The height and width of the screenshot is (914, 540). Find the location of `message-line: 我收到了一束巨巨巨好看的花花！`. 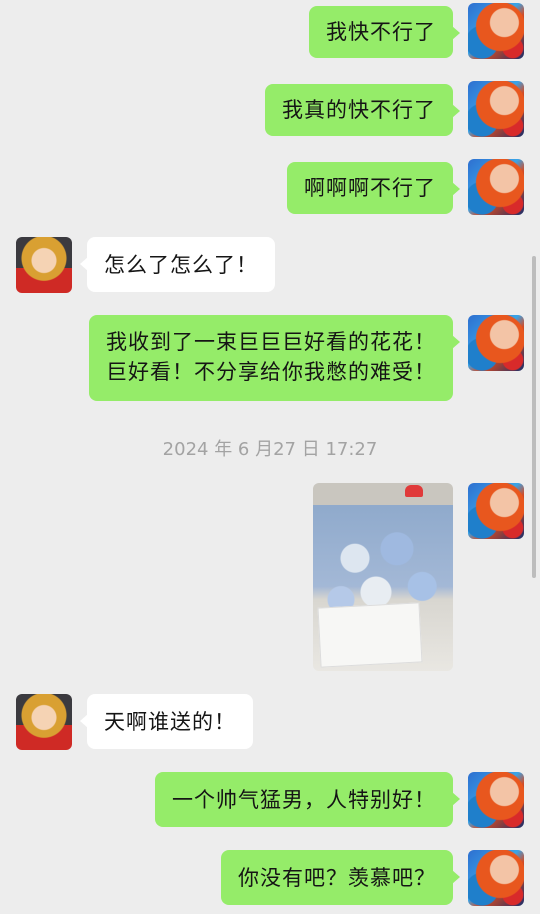

message-line: 我收到了一束巨巨巨好看的花花！ is located at coordinates (271, 342).